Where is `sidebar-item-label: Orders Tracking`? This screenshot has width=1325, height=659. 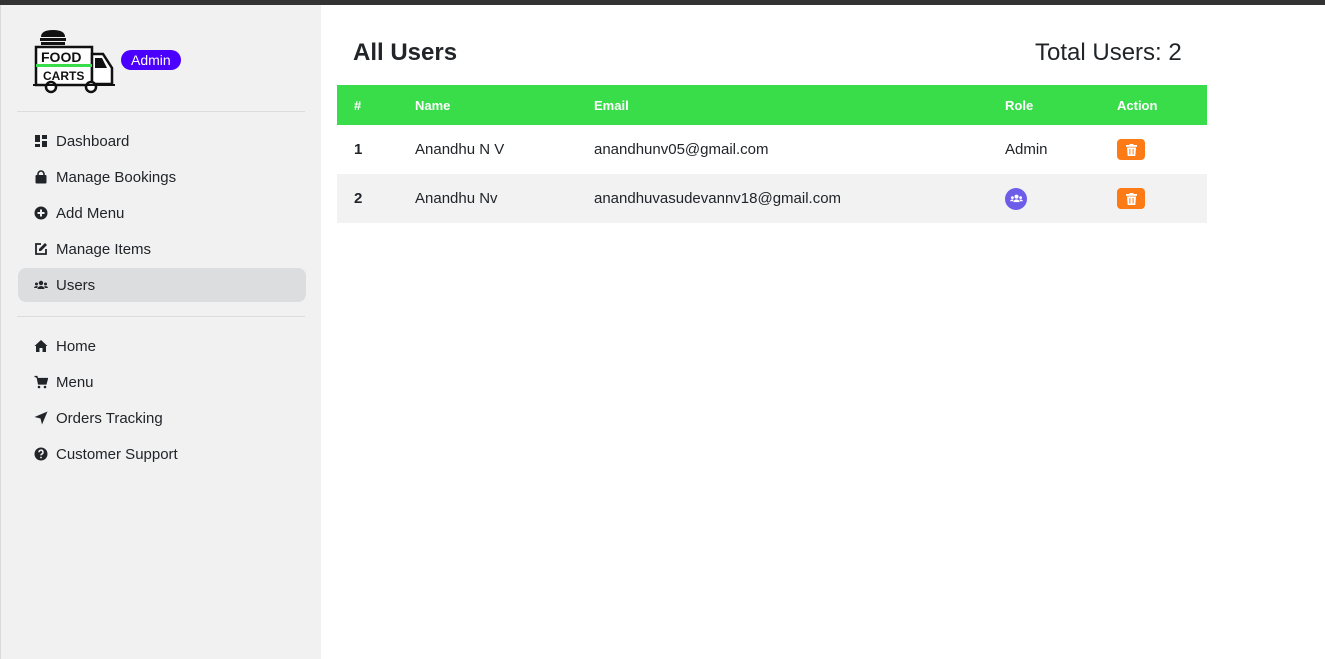
sidebar-item-label: Orders Tracking is located at coordinates (109, 418).